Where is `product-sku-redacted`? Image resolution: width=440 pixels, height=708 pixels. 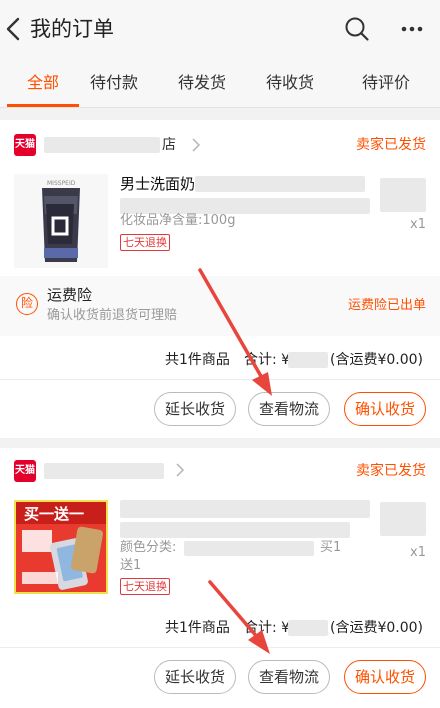 product-sku-redacted is located at coordinates (249, 548).